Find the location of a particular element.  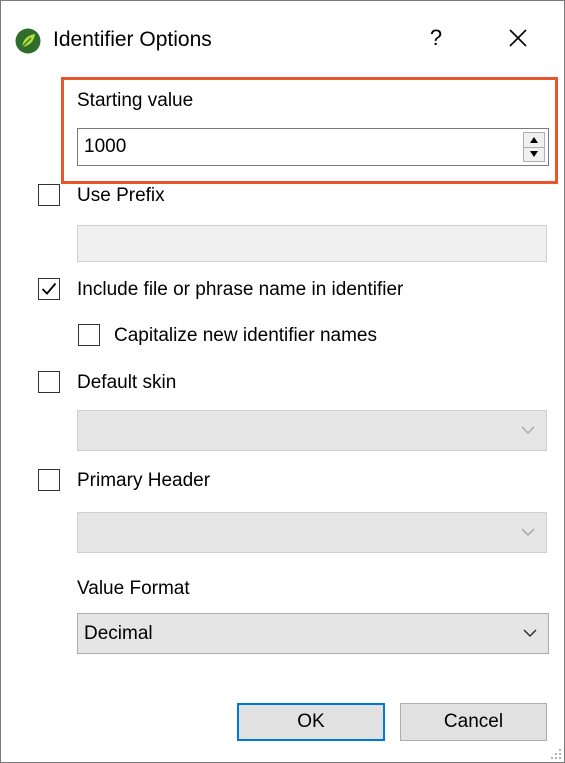

help-button: ? is located at coordinates (436, 38).